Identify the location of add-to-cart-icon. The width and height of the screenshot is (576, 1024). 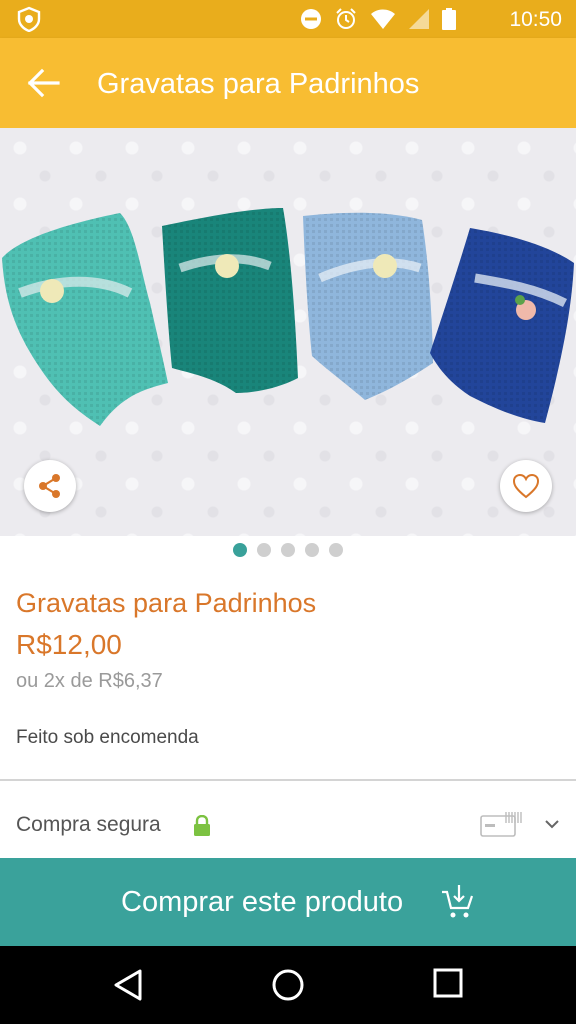
(458, 901).